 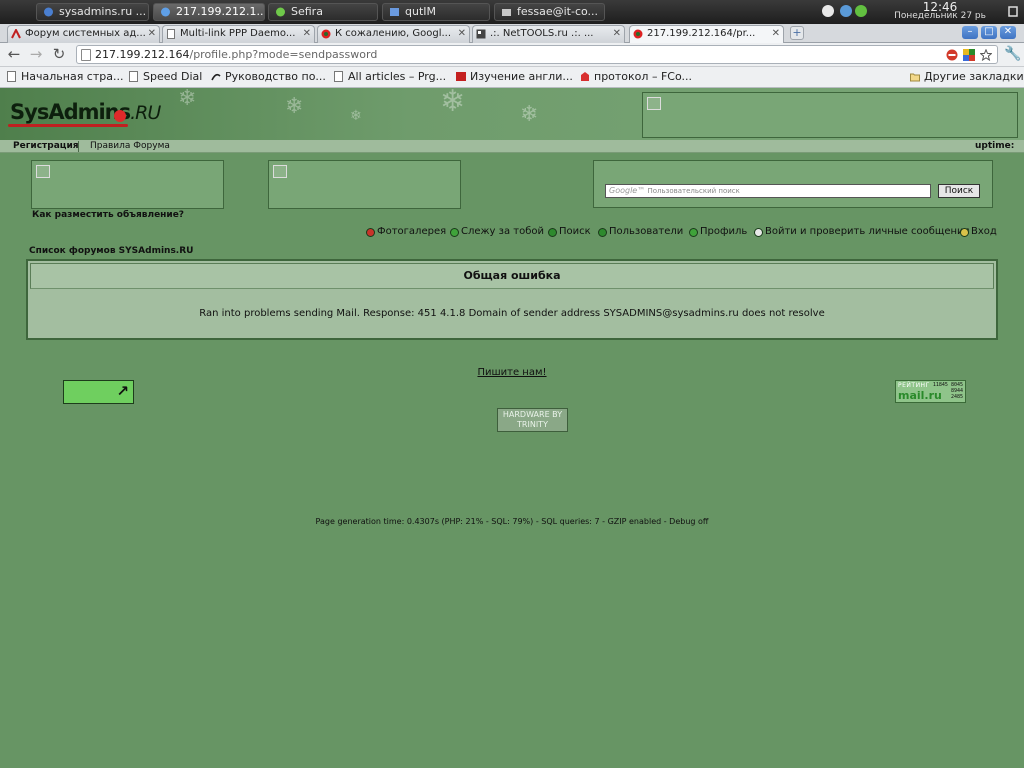 What do you see at coordinates (14, 54) in the screenshot?
I see `back-button: ←` at bounding box center [14, 54].